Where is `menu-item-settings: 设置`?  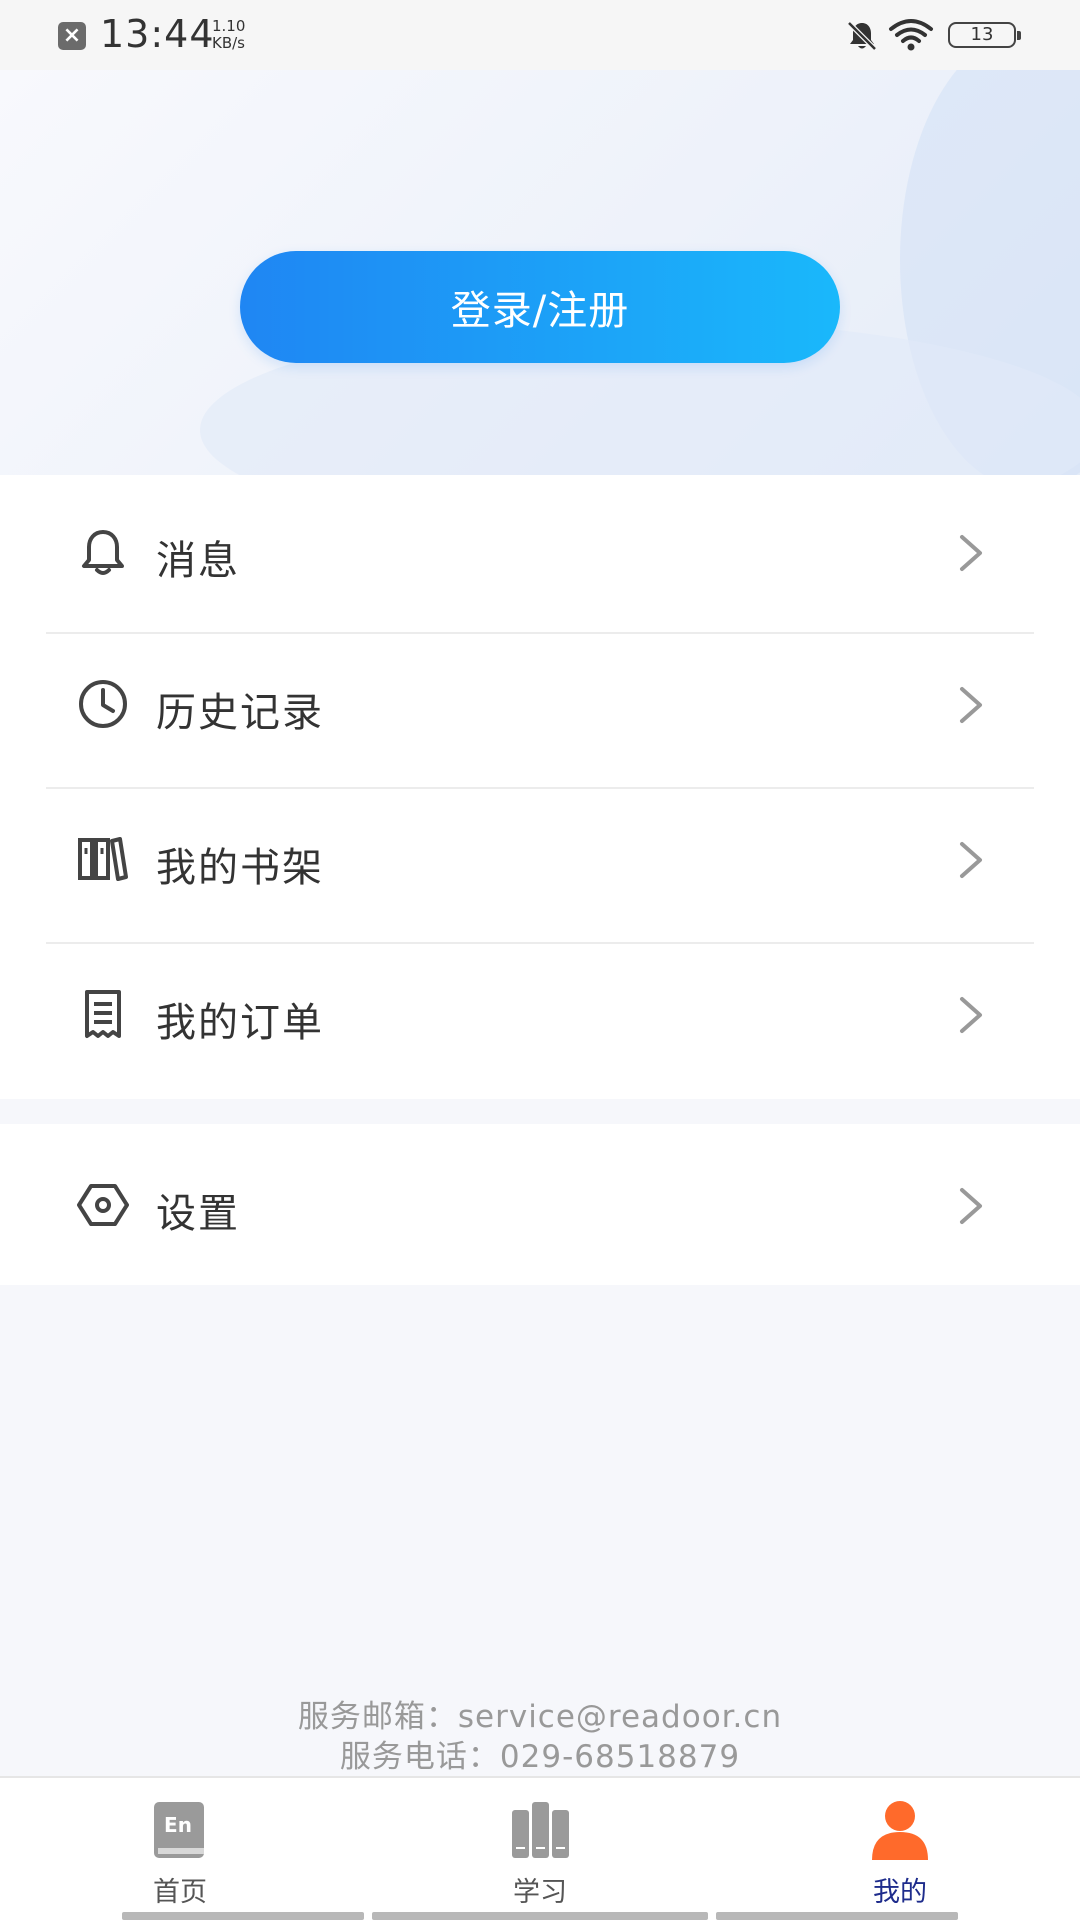 menu-item-settings: 设置 is located at coordinates (540, 1204).